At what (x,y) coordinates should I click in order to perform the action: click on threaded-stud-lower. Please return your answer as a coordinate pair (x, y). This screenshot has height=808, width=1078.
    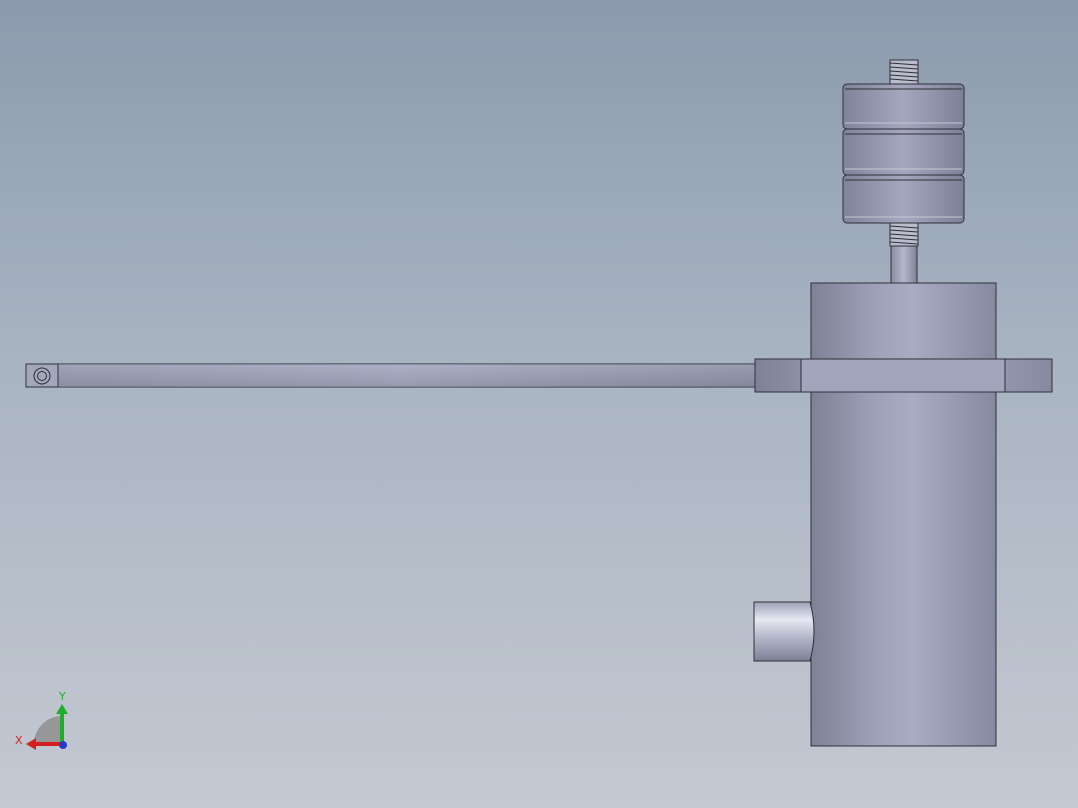
    Looking at the image, I should click on (904, 234).